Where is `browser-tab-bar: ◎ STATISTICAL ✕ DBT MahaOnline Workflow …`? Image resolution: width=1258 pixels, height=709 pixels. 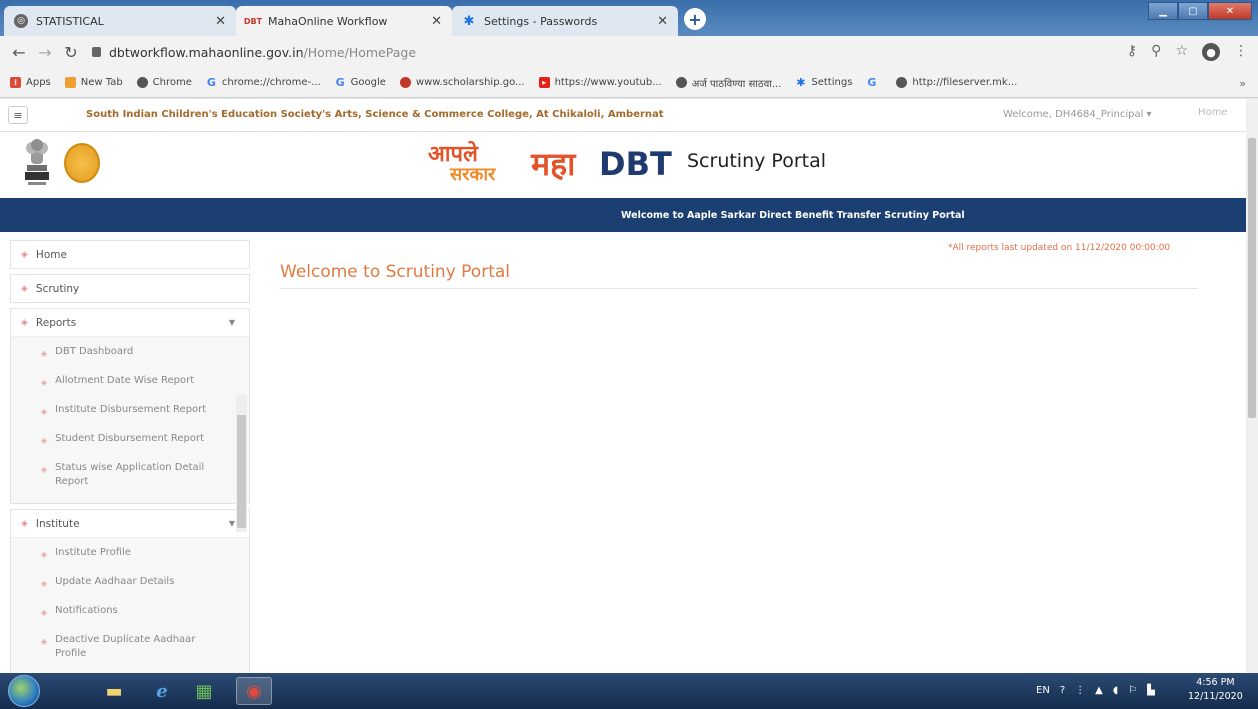 browser-tab-bar: ◎ STATISTICAL ✕ DBT MahaOnline Workflow … is located at coordinates (629, 18).